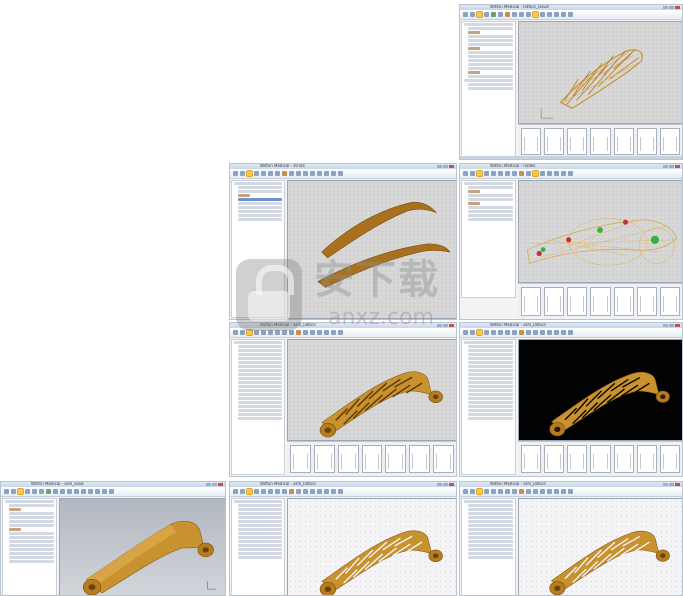 The image size is (683, 596). I want to click on maximize-icon, so click(445, 484).